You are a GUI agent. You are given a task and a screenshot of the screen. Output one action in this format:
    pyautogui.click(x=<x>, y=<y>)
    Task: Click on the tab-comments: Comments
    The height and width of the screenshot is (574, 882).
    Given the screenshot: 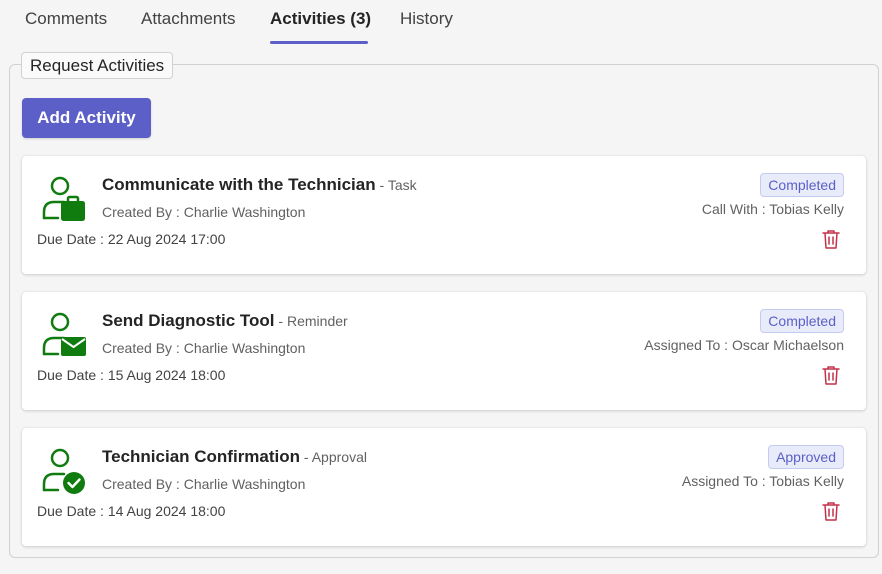 What is the action you would take?
    pyautogui.click(x=66, y=19)
    